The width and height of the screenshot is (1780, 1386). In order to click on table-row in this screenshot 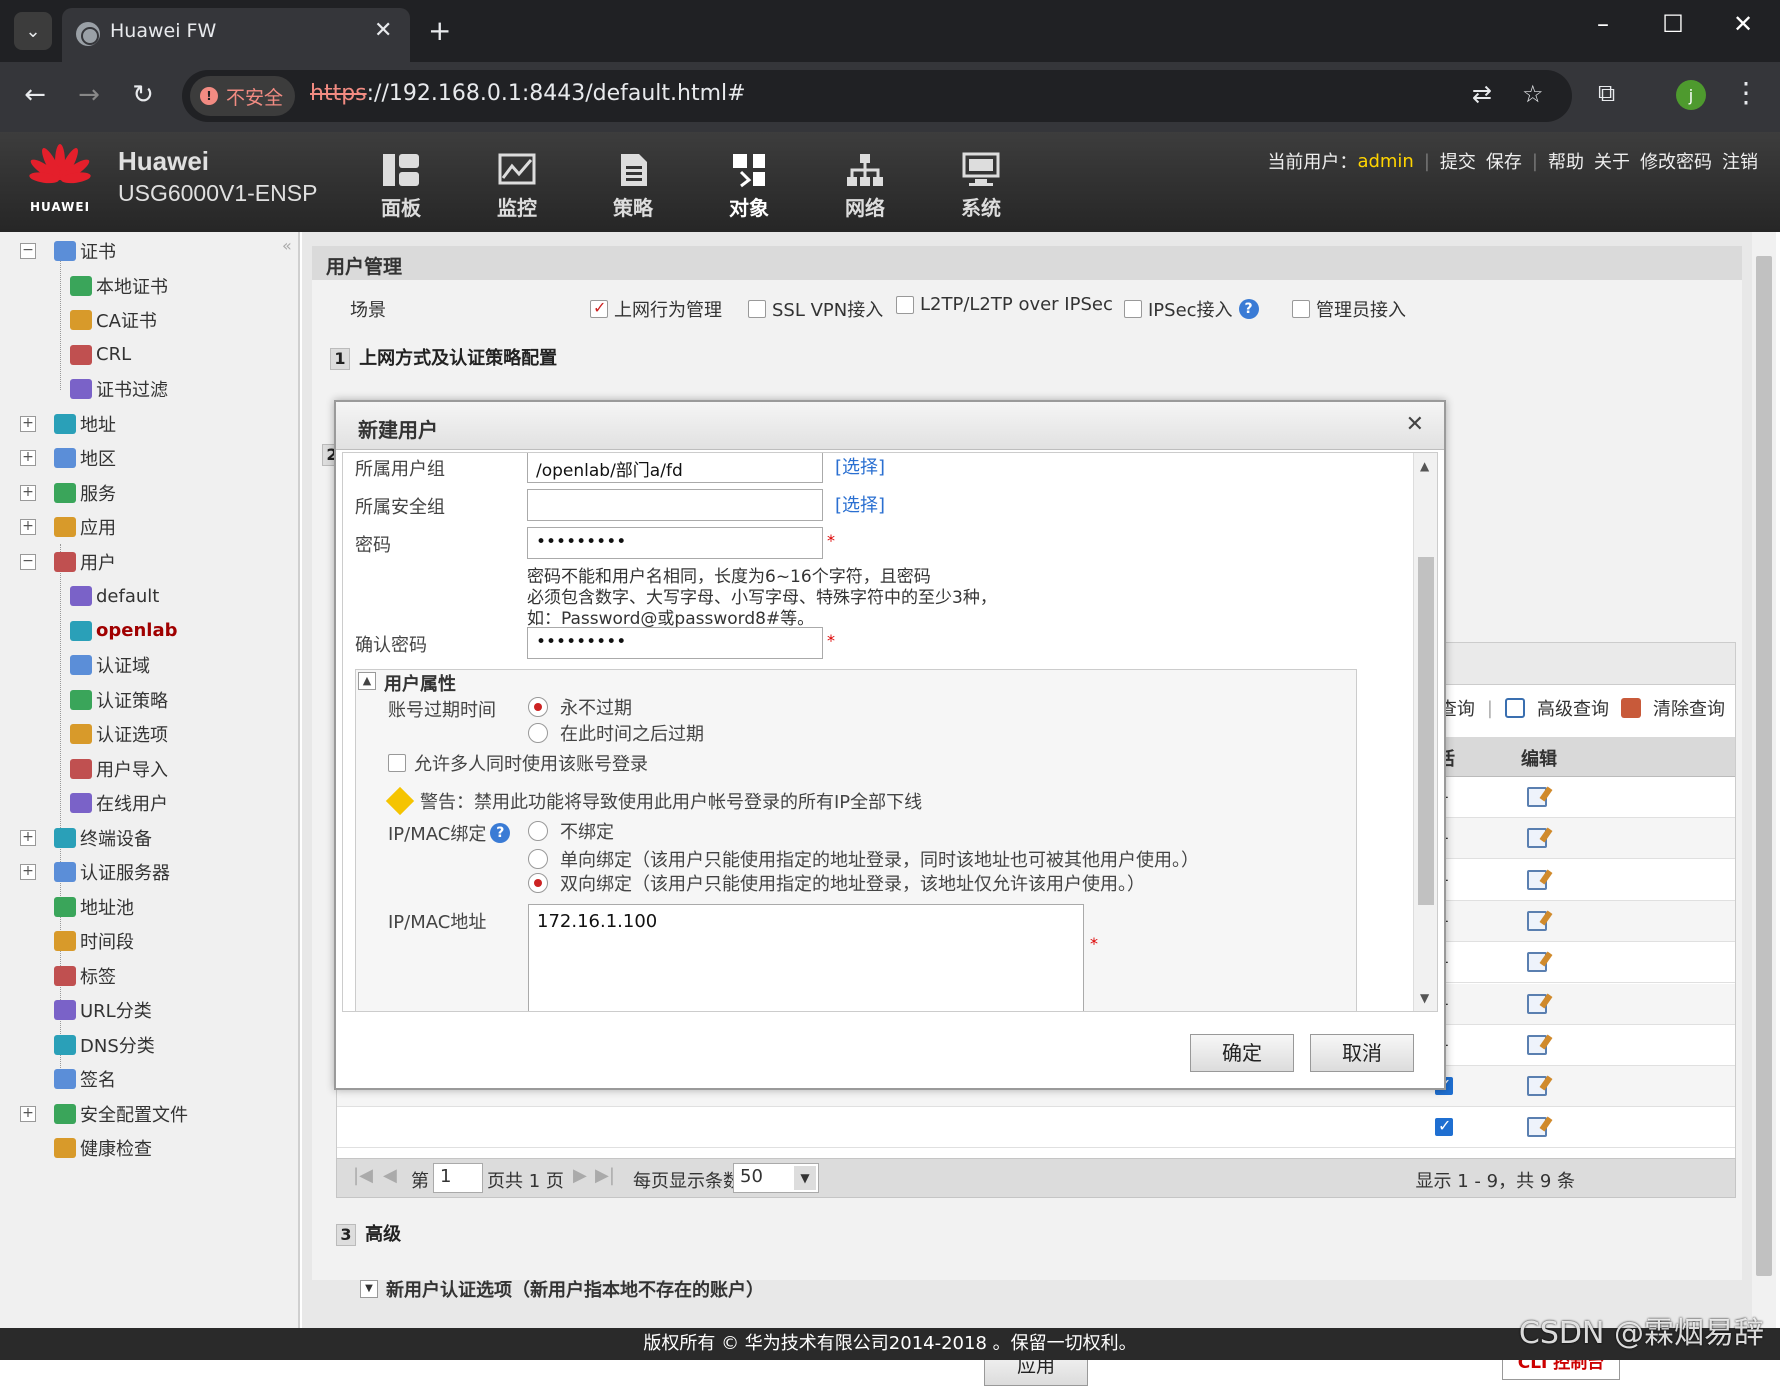, I will do `click(1036, 1128)`.